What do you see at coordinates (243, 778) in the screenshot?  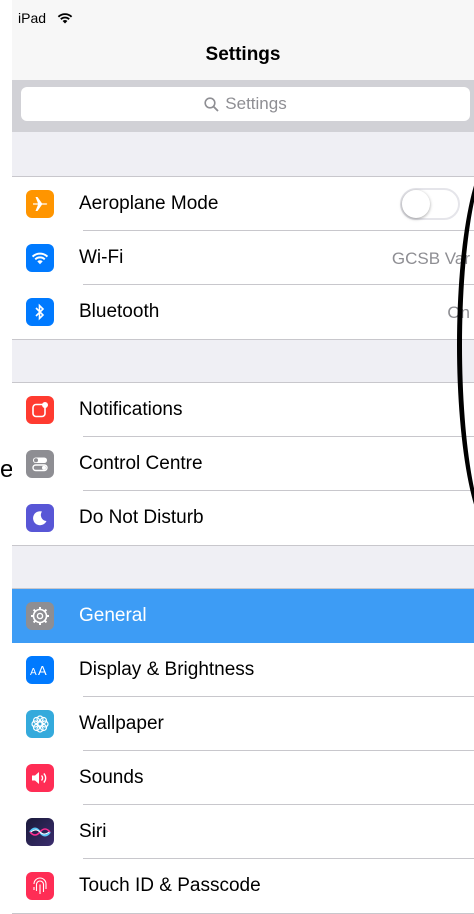 I see `row-sounds: Sounds` at bounding box center [243, 778].